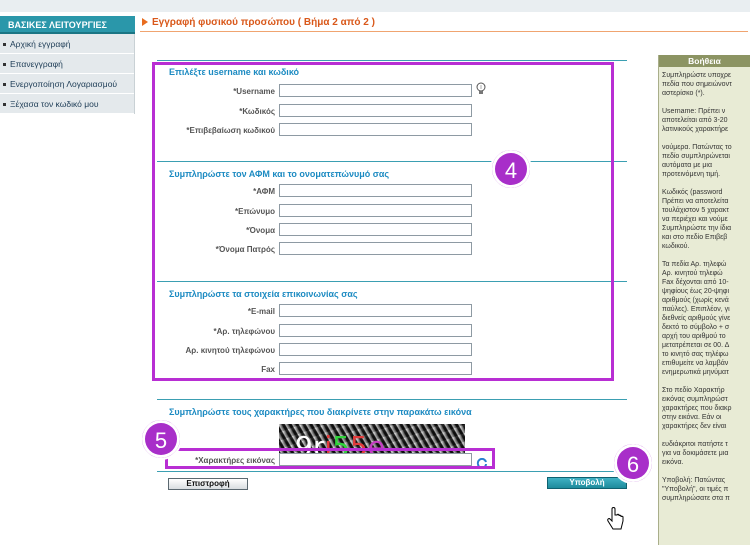 This screenshot has height=545, width=750. What do you see at coordinates (696, 345) in the screenshot?
I see `help-line: μετατρέπεται σε 00. Δ` at bounding box center [696, 345].